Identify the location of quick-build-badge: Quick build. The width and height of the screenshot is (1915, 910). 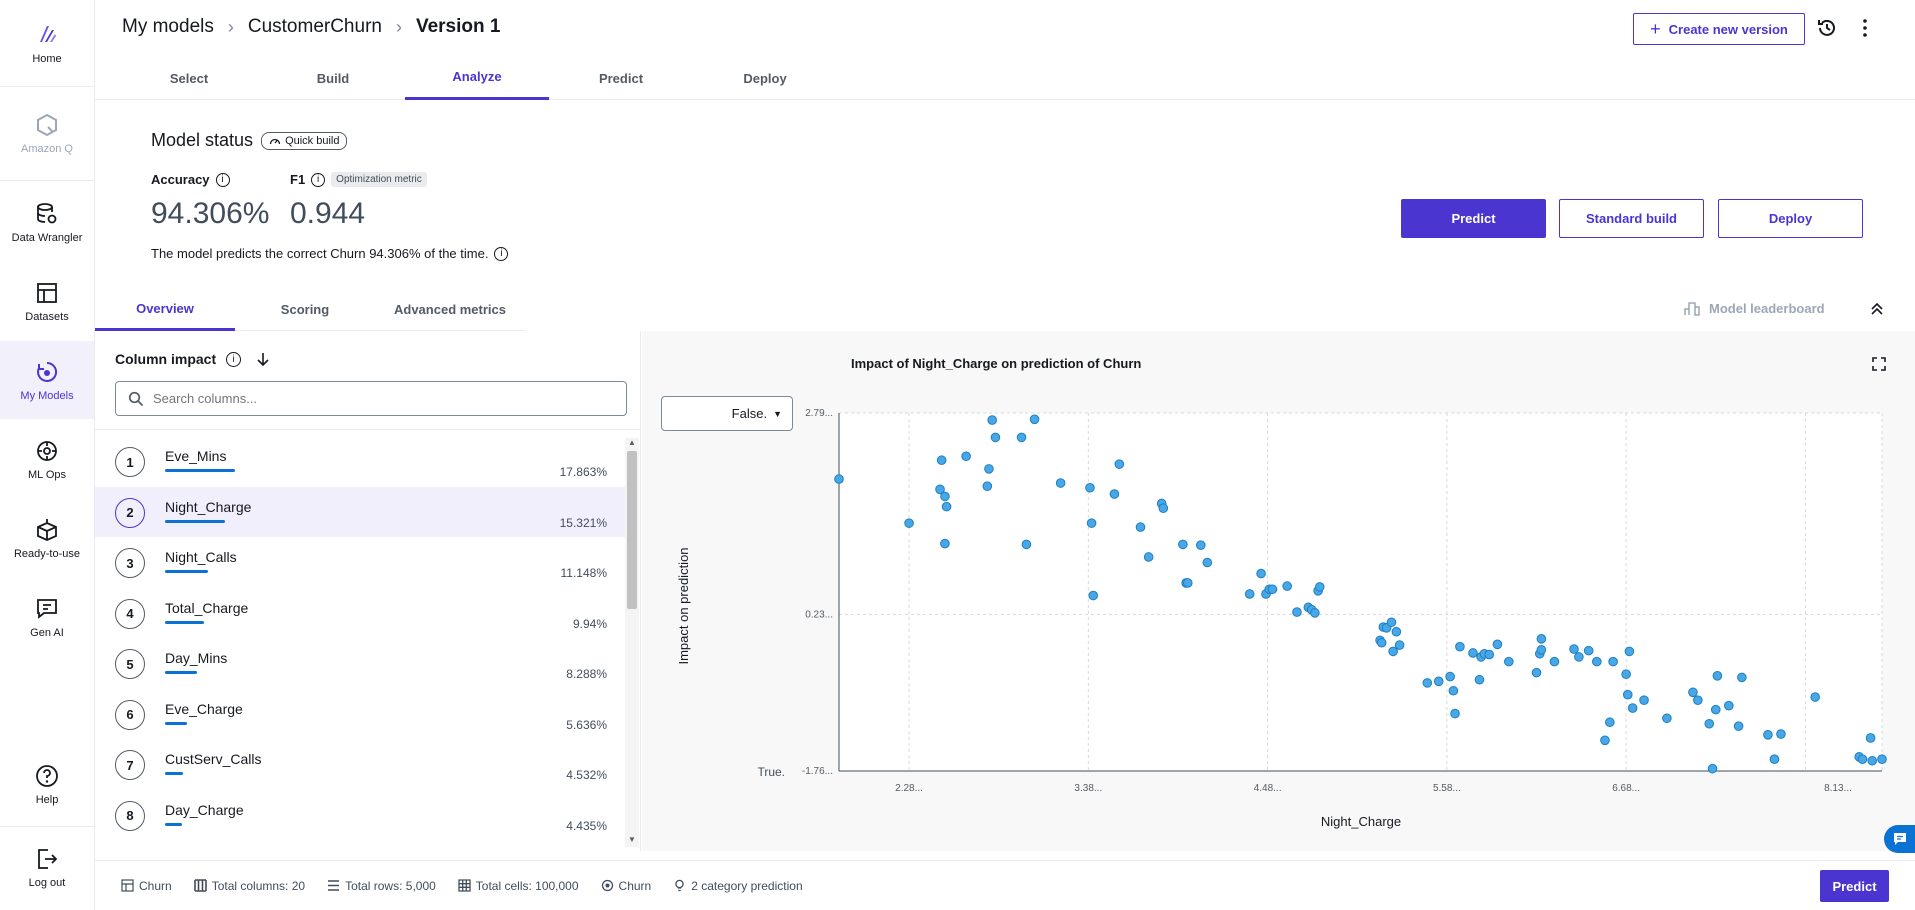
(304, 140).